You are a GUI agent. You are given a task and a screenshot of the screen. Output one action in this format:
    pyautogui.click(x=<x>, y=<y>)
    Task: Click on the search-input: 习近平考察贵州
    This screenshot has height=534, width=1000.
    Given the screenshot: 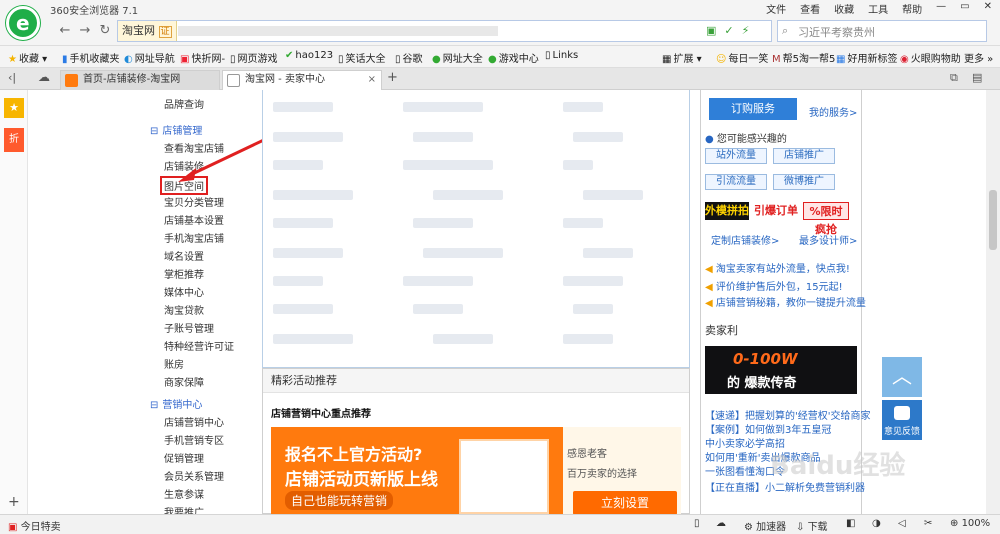 What is the action you would take?
    pyautogui.click(x=836, y=32)
    